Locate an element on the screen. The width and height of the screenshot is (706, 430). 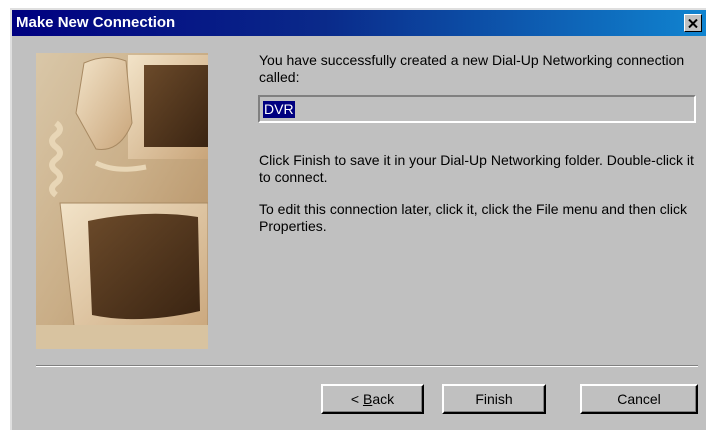
connection-name-field: DVR is located at coordinates (477, 109).